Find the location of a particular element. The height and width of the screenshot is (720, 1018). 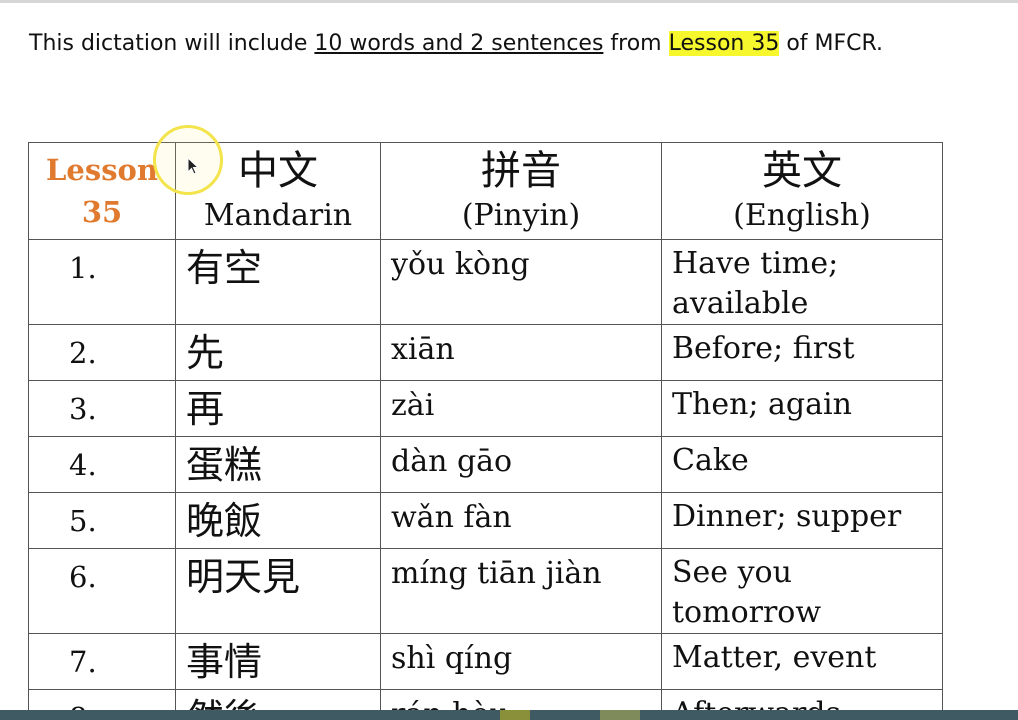

intro-highlighted-lesson: Lesson 35 is located at coordinates (724, 43).